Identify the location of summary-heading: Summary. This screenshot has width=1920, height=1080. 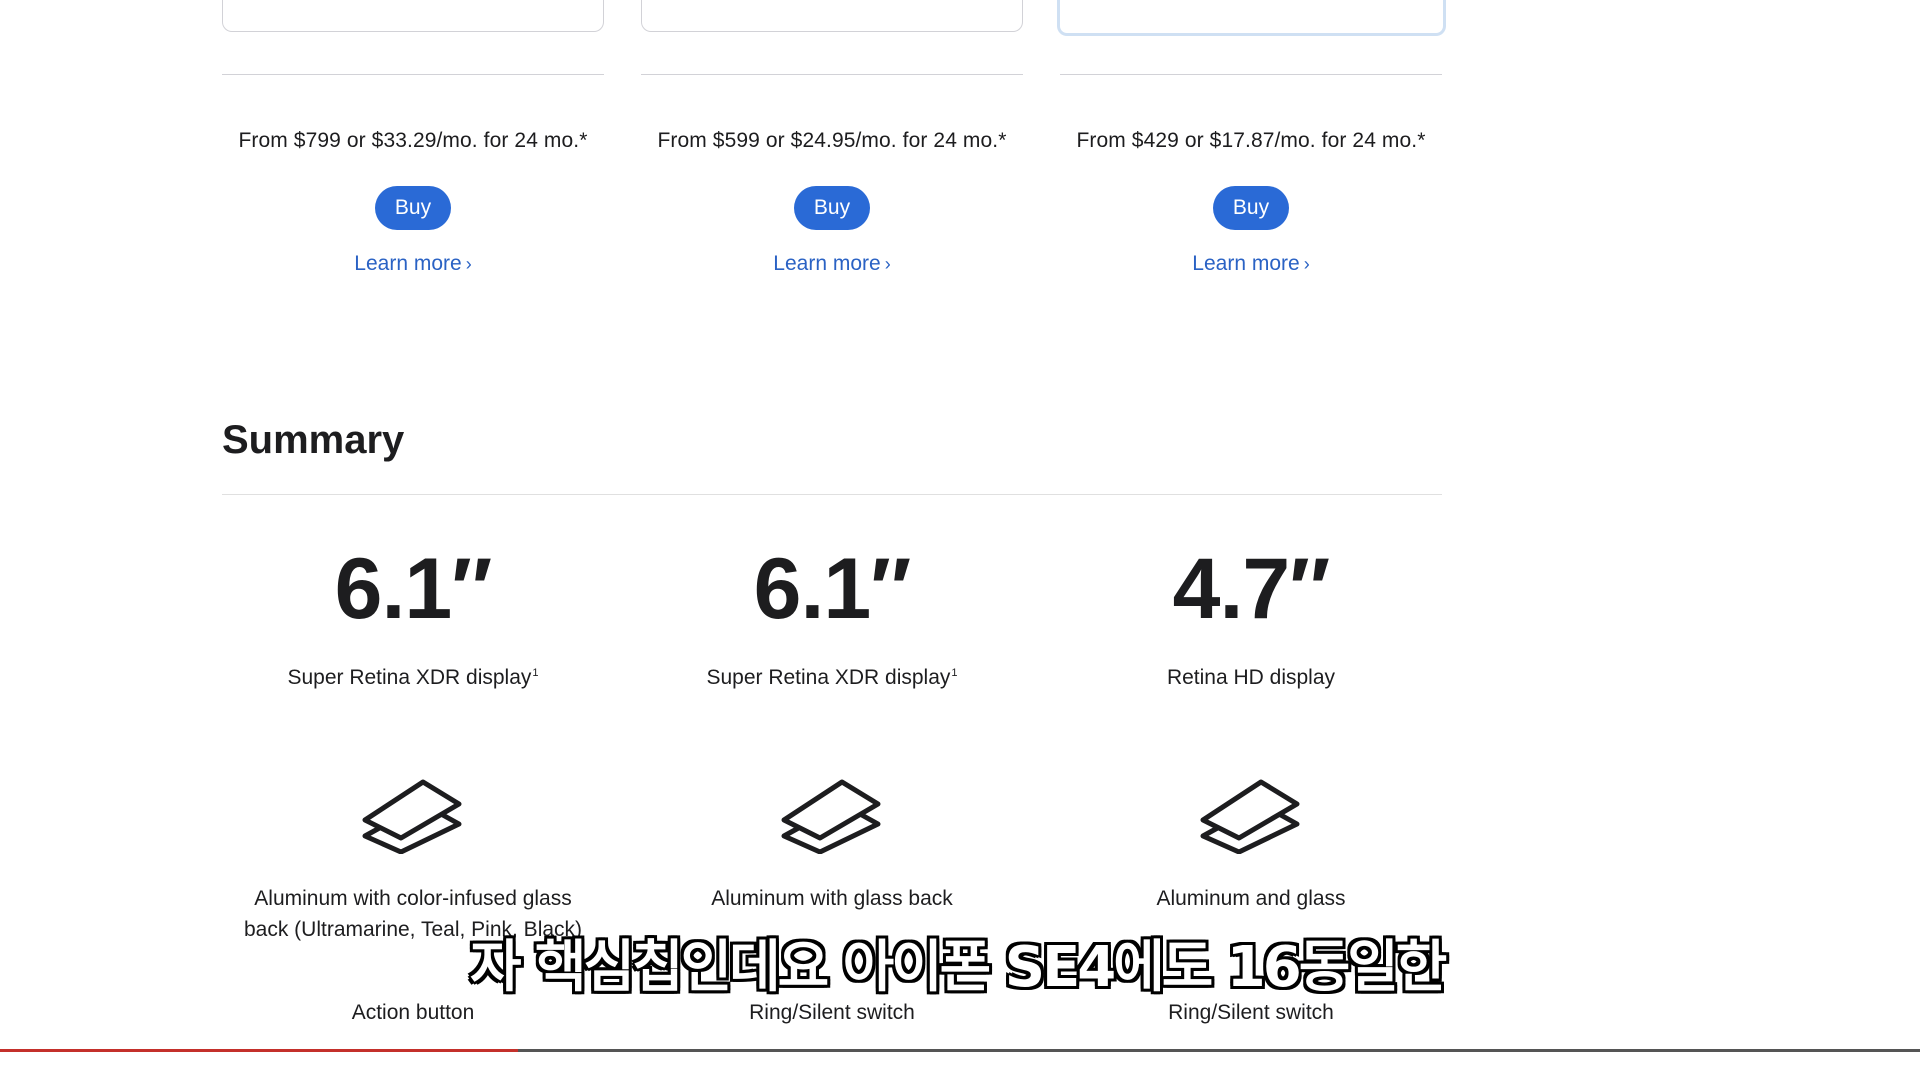
(313, 440).